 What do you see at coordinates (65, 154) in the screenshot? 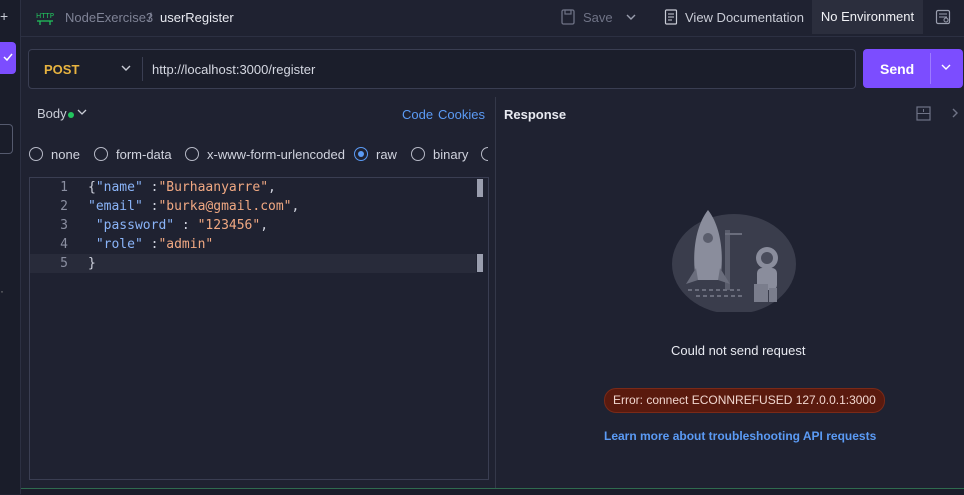
I see `radio-label-none: none` at bounding box center [65, 154].